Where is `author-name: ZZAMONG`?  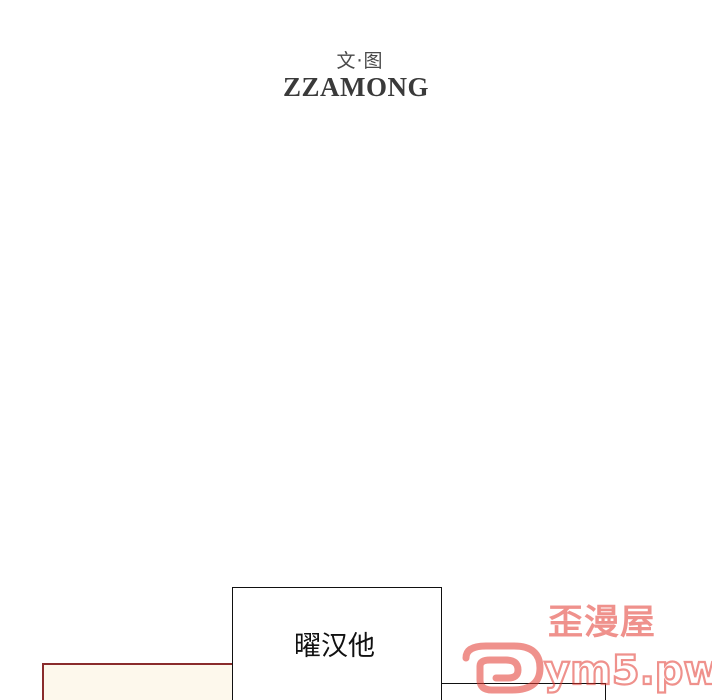 author-name: ZZAMONG is located at coordinates (355, 87).